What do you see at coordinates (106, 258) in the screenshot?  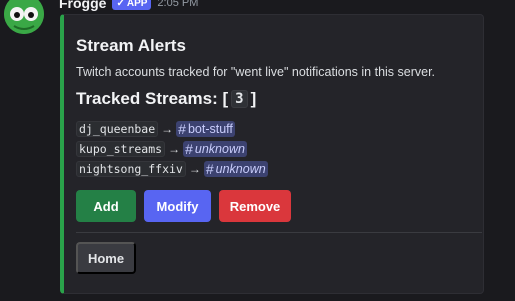 I see `home-button: Home` at bounding box center [106, 258].